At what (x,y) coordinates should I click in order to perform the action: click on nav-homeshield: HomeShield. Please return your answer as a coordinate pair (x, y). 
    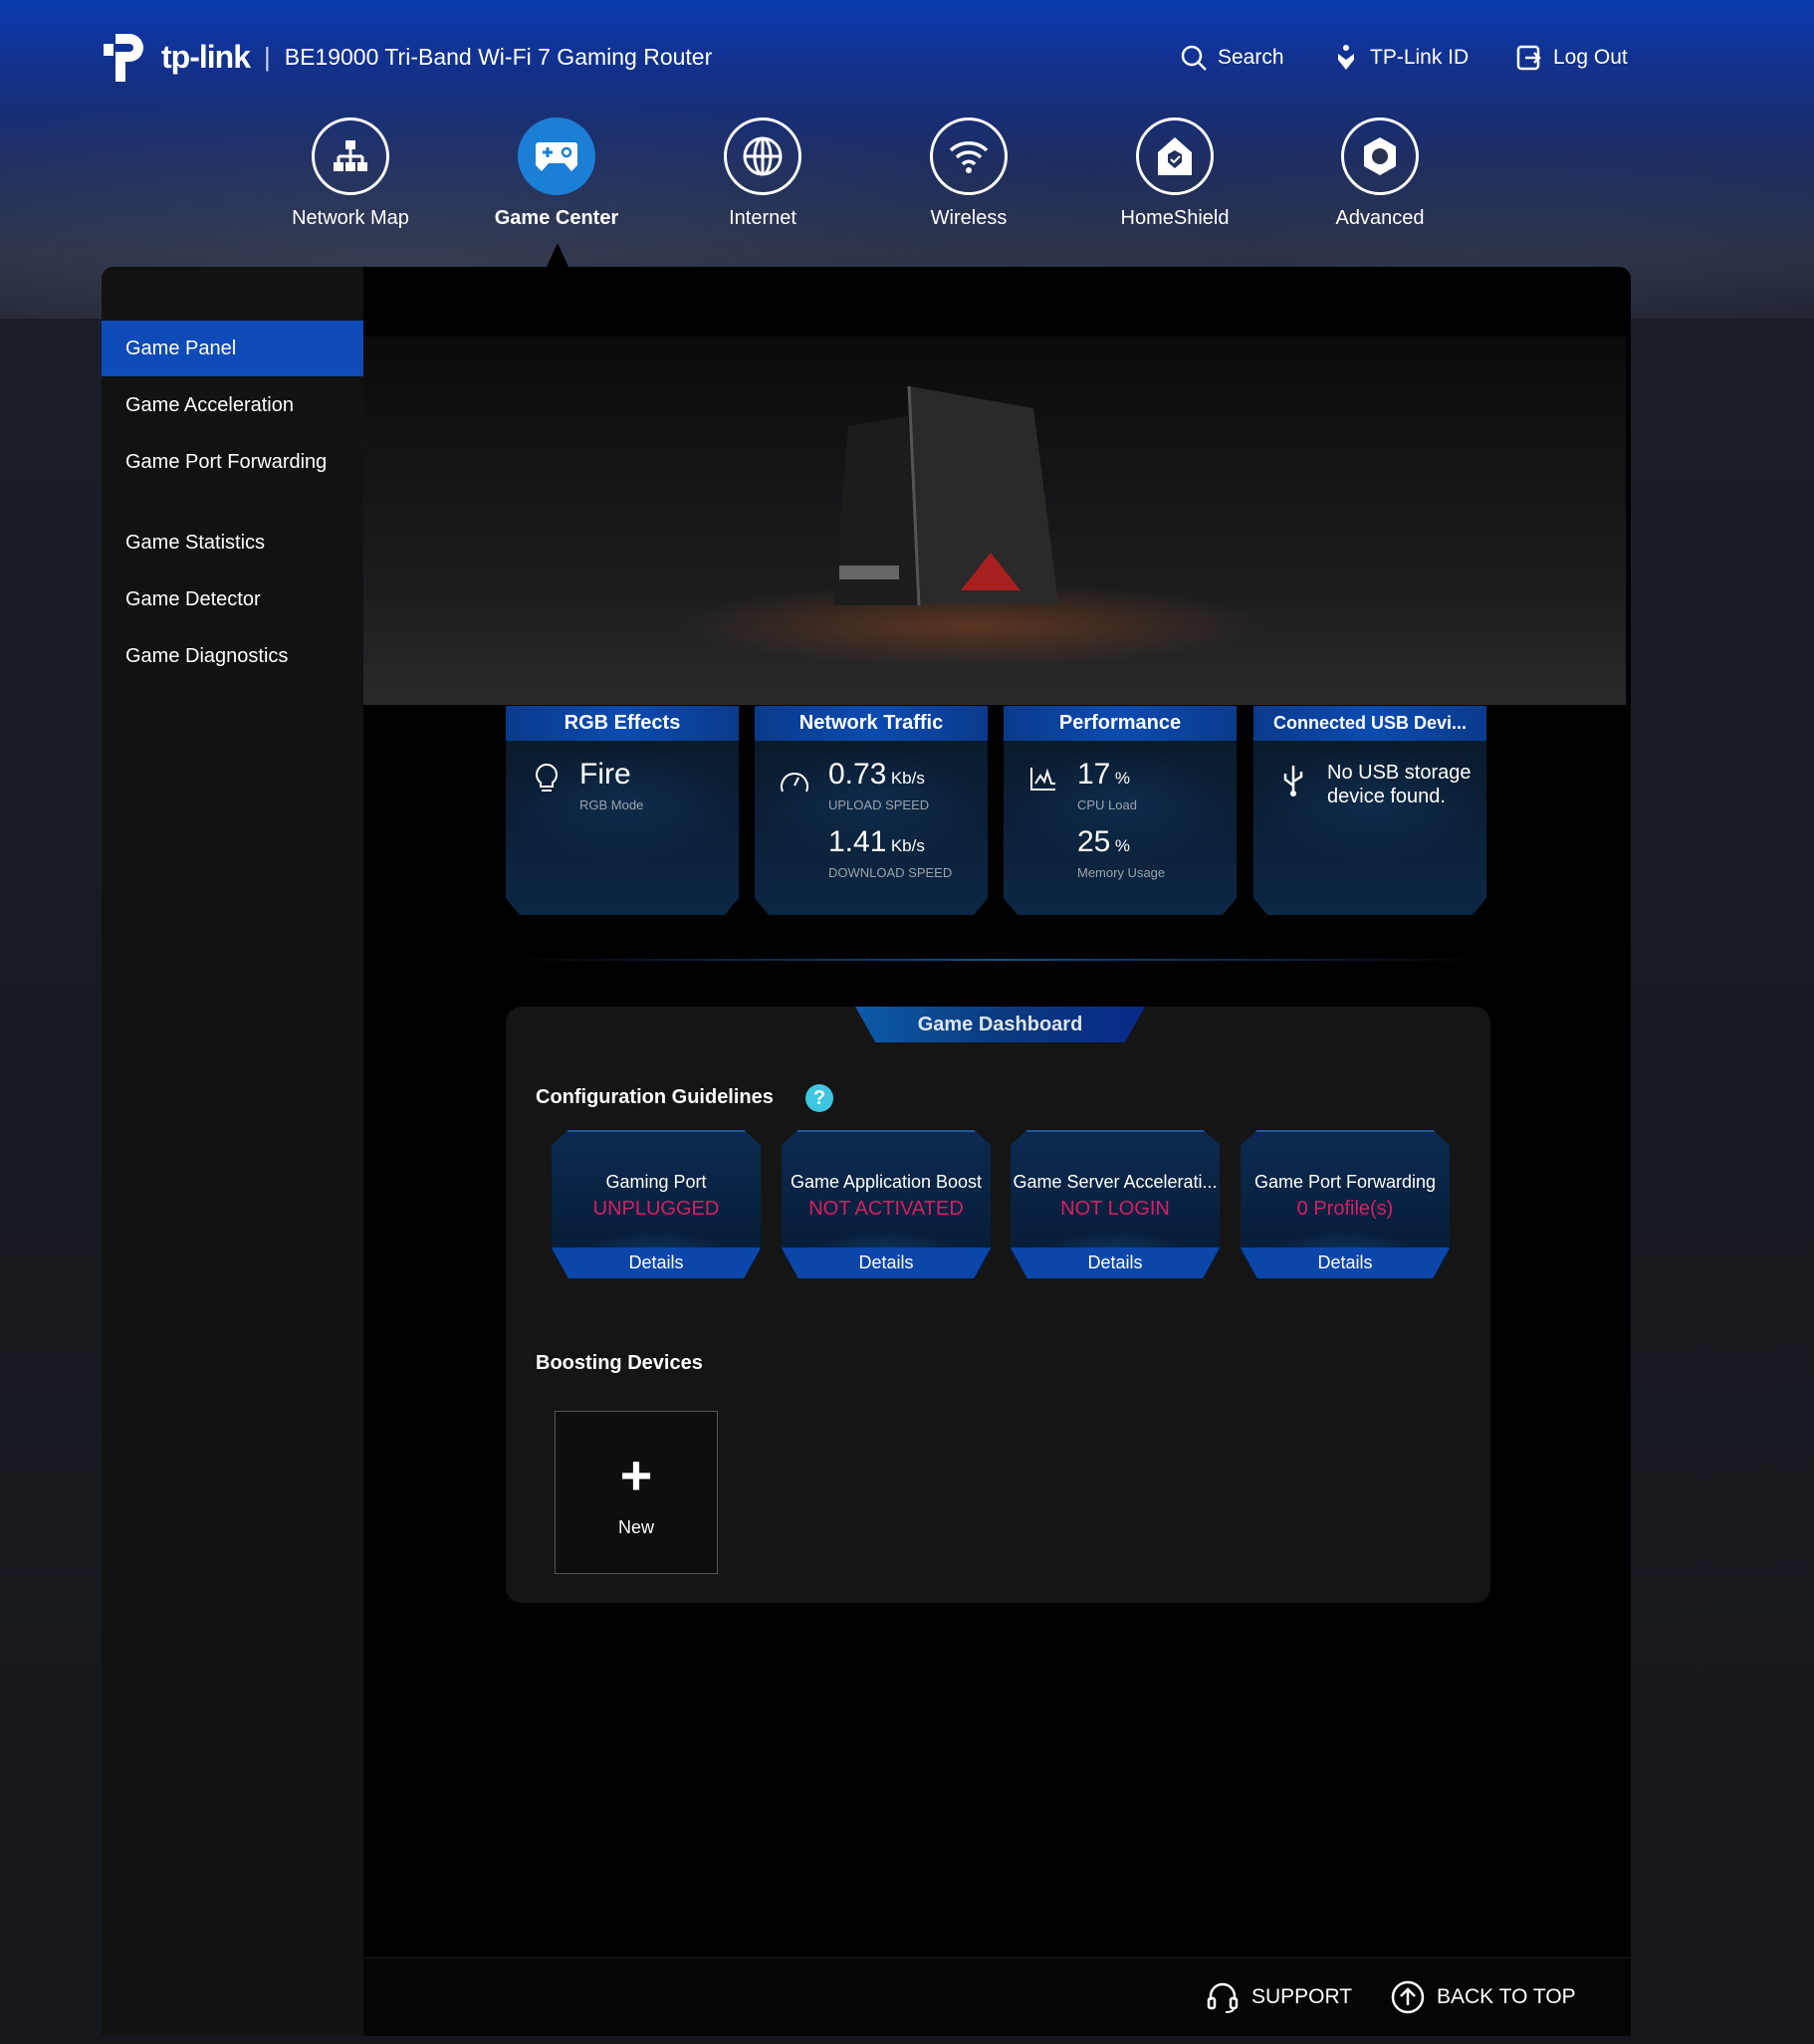
    Looking at the image, I should click on (1174, 174).